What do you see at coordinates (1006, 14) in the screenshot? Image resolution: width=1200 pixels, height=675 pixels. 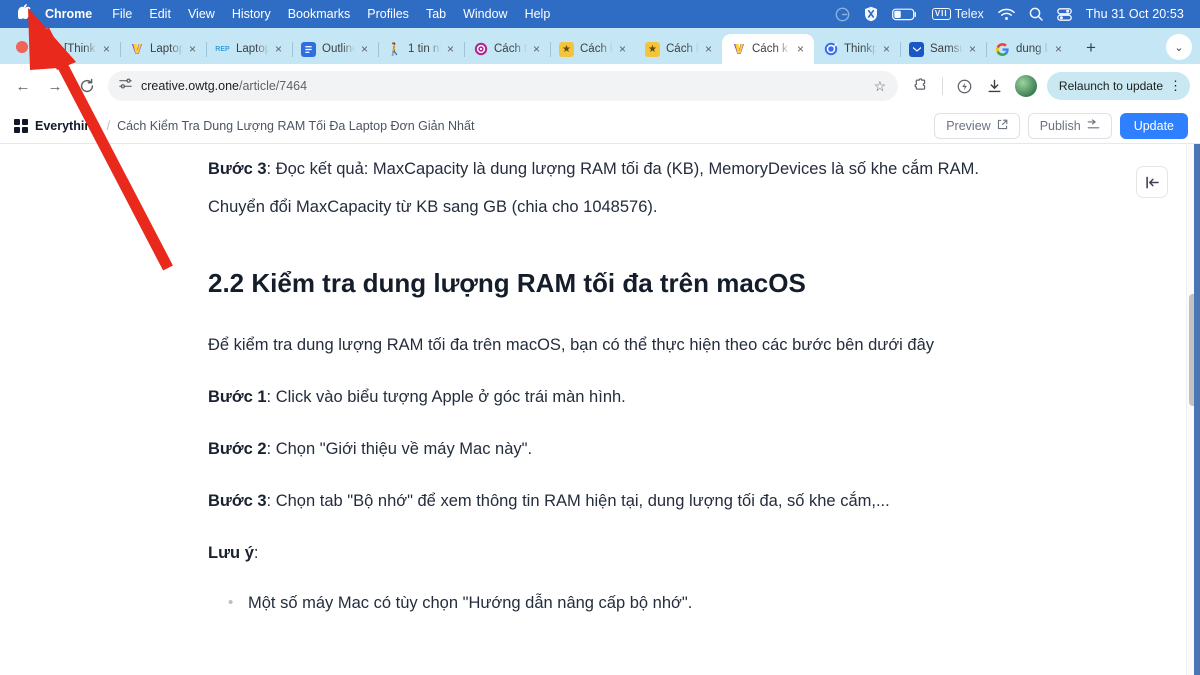 I see `wifi-icon` at bounding box center [1006, 14].